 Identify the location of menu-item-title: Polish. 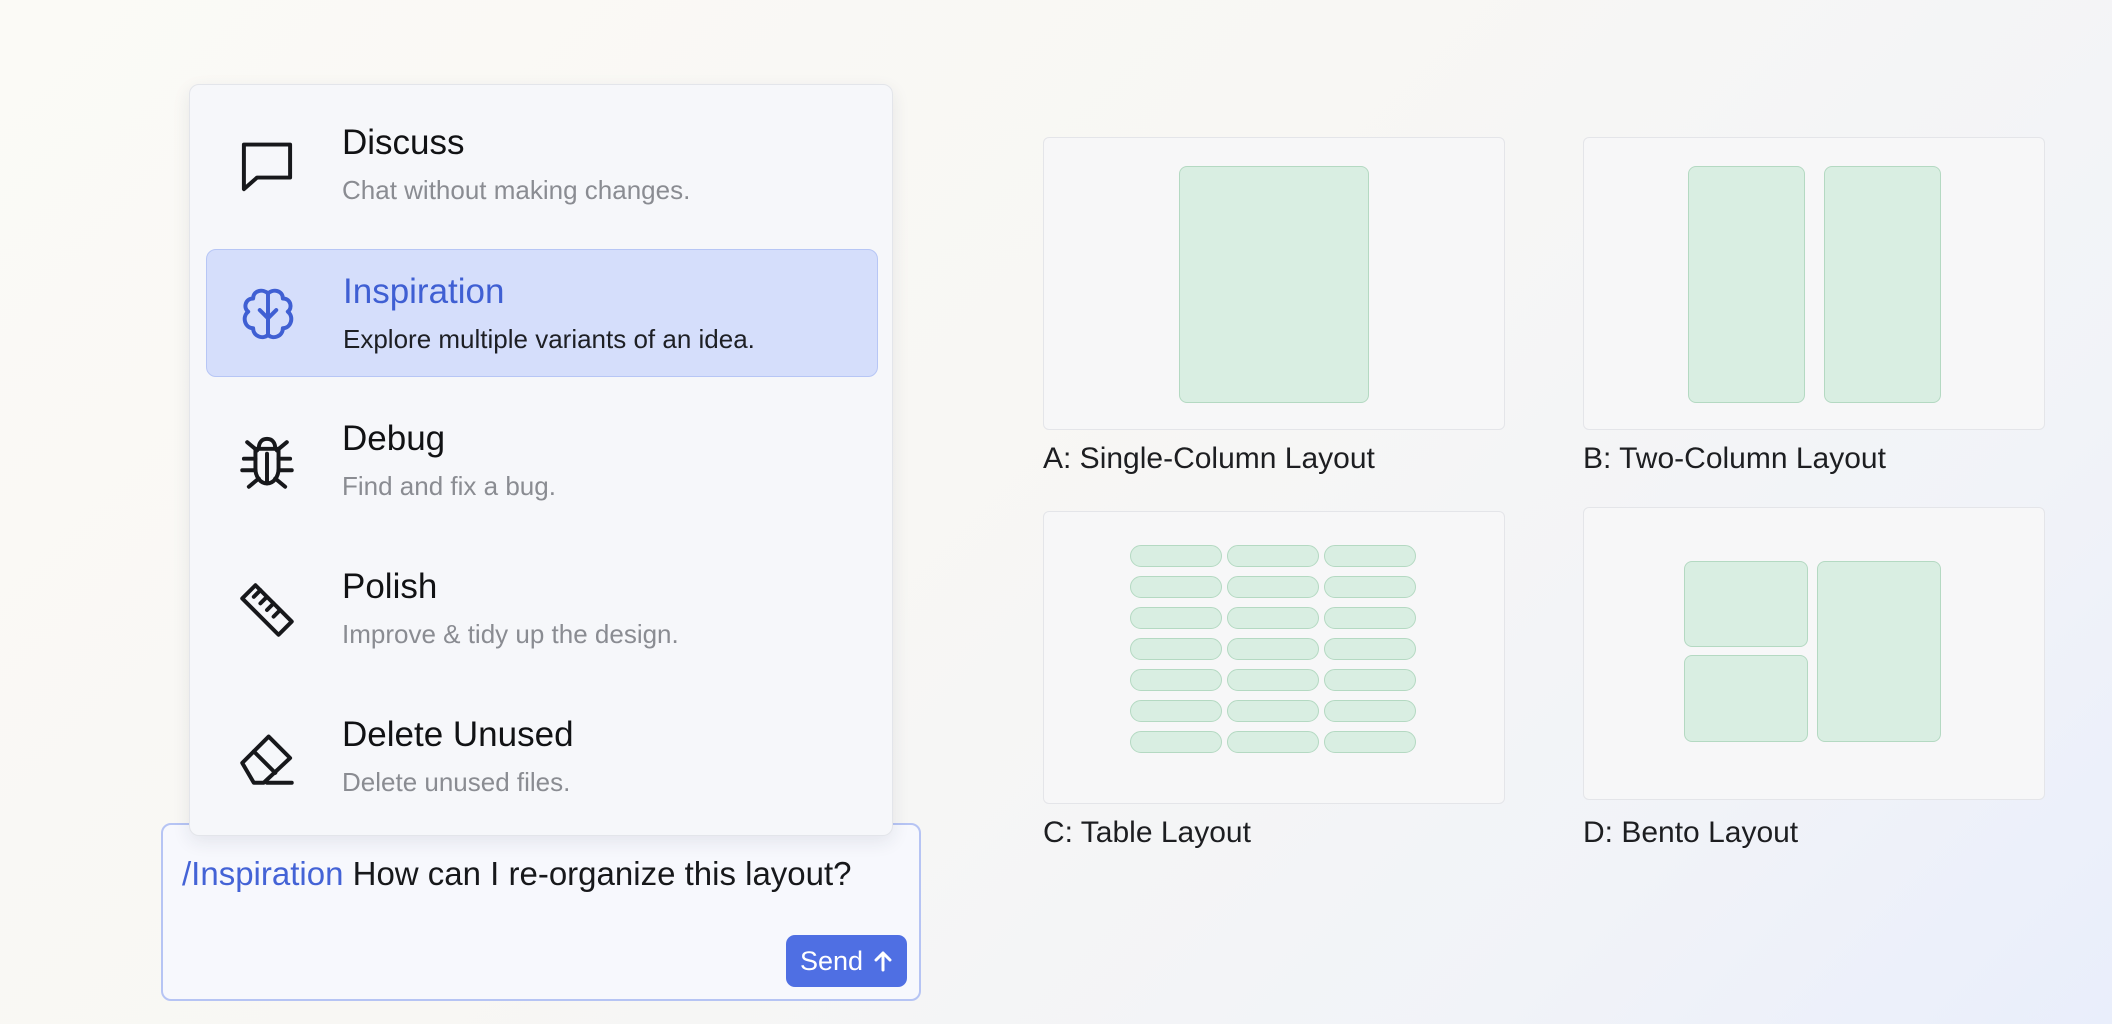
(390, 586).